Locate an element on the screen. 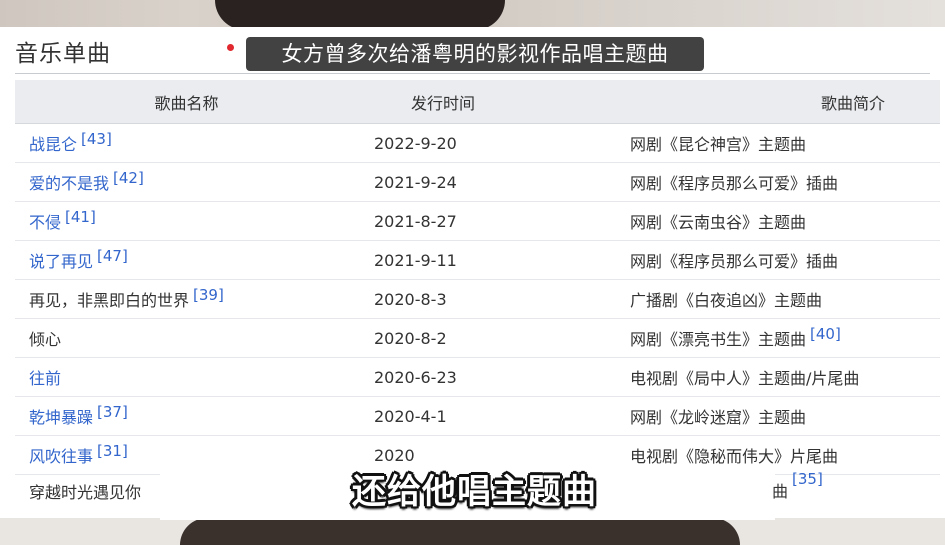 The width and height of the screenshot is (945, 545). song-name-cell: 战昆仑 [43] is located at coordinates (187, 143).